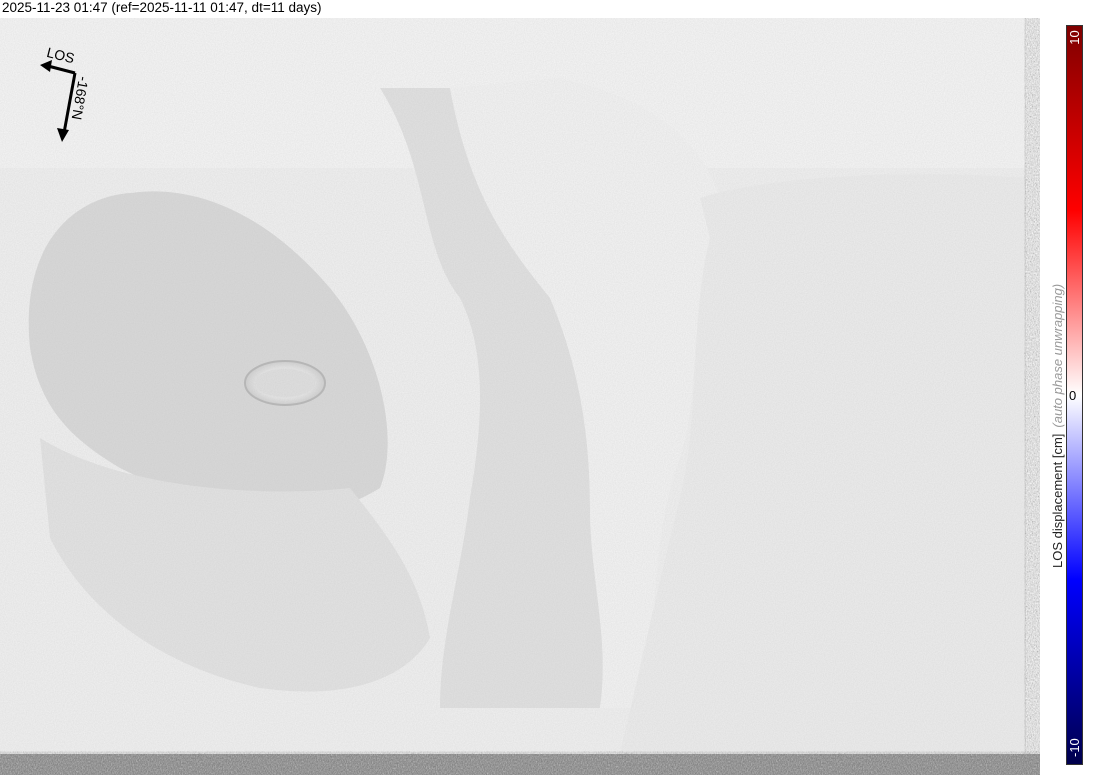 This screenshot has height=775, width=1093. Describe the element at coordinates (1057, 355) in the screenshot. I see `colorbar-note: (auto phase unwrapping)` at that location.